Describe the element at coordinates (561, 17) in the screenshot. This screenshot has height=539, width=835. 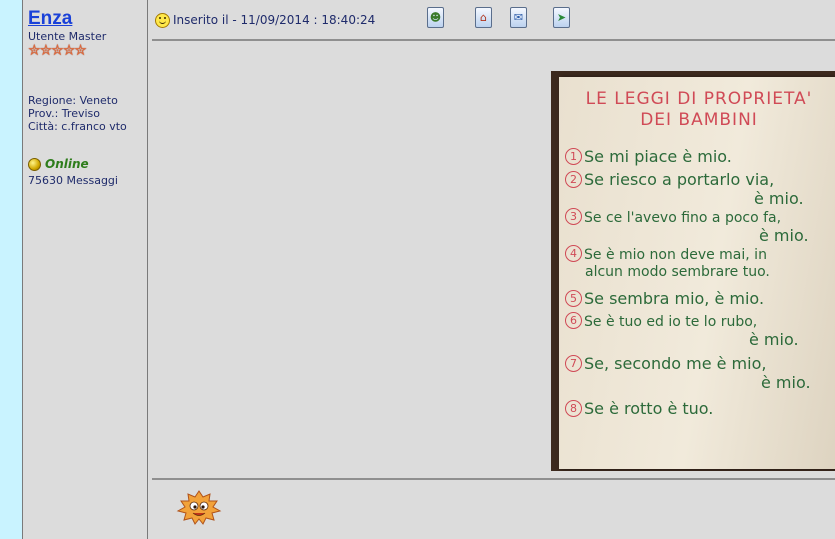
I see `reply-quote-icon: ➤` at that location.